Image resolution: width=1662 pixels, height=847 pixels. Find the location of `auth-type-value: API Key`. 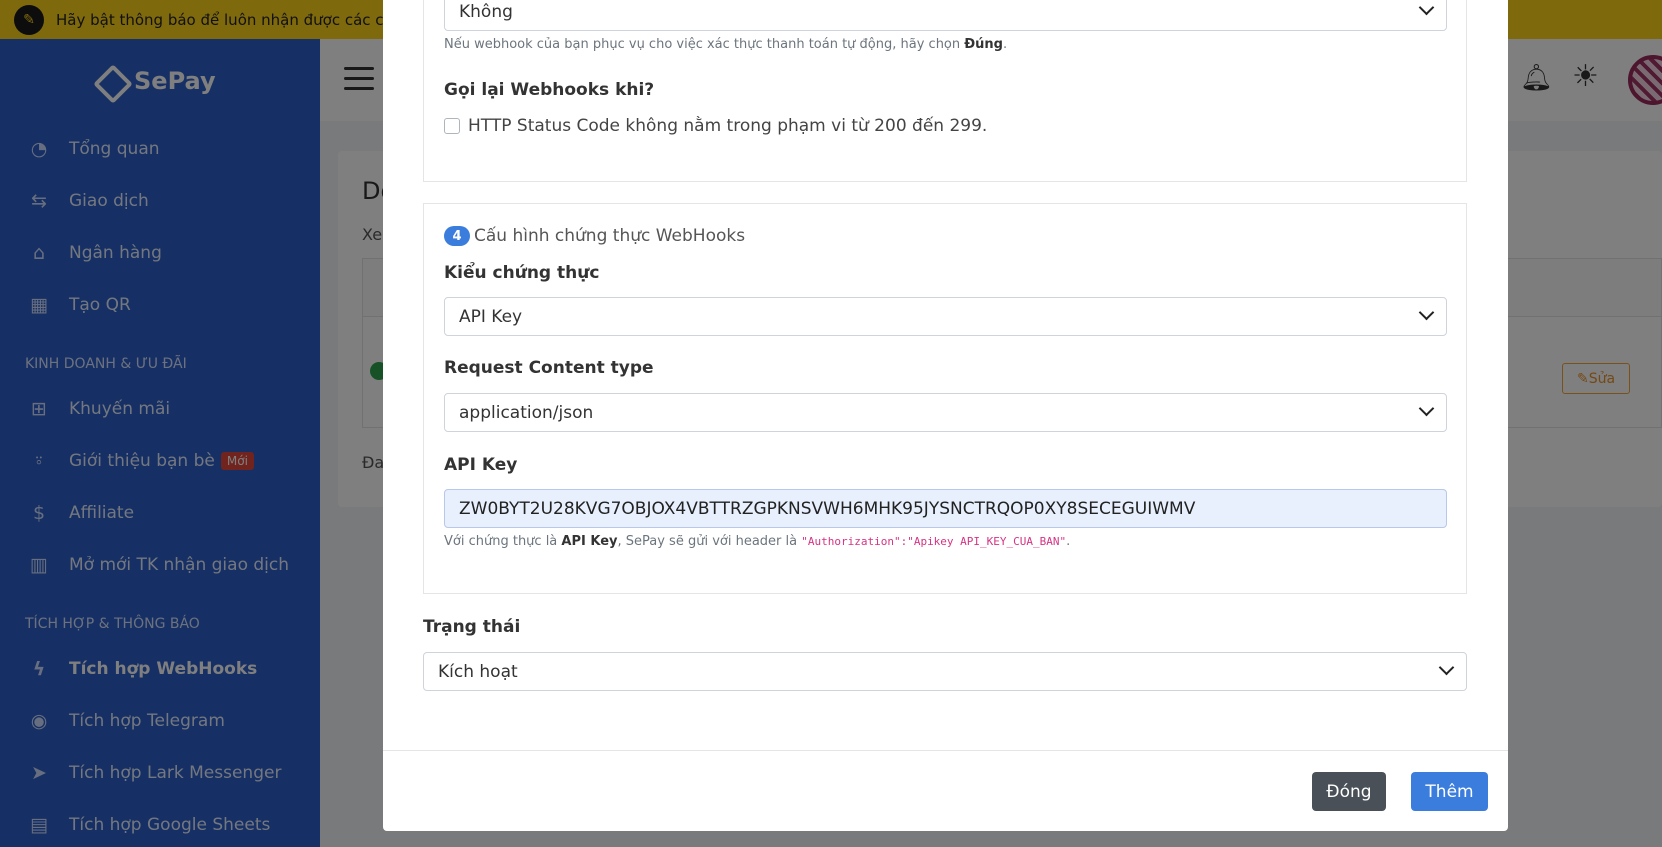

auth-type-value: API Key is located at coordinates (491, 316).